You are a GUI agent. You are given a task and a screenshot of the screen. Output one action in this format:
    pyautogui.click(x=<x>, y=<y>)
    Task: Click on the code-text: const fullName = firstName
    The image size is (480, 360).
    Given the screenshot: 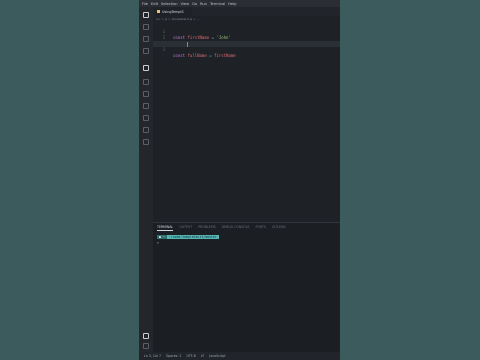 What is the action you would take?
    pyautogui.click(x=204, y=55)
    